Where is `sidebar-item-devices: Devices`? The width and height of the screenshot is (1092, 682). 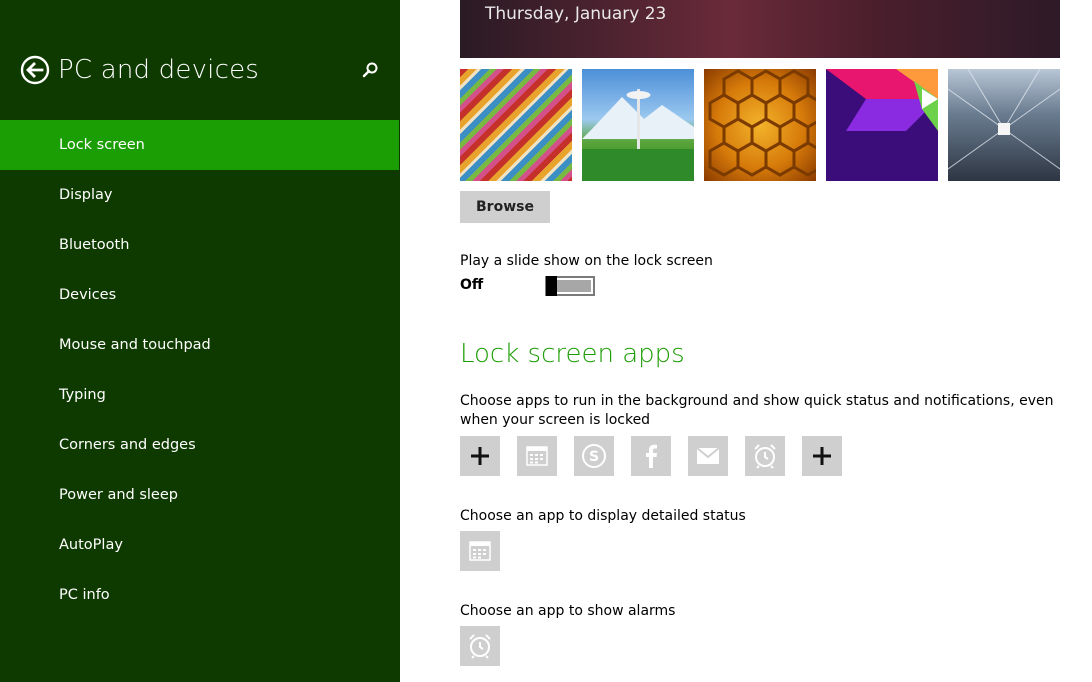 sidebar-item-devices: Devices is located at coordinates (199, 295).